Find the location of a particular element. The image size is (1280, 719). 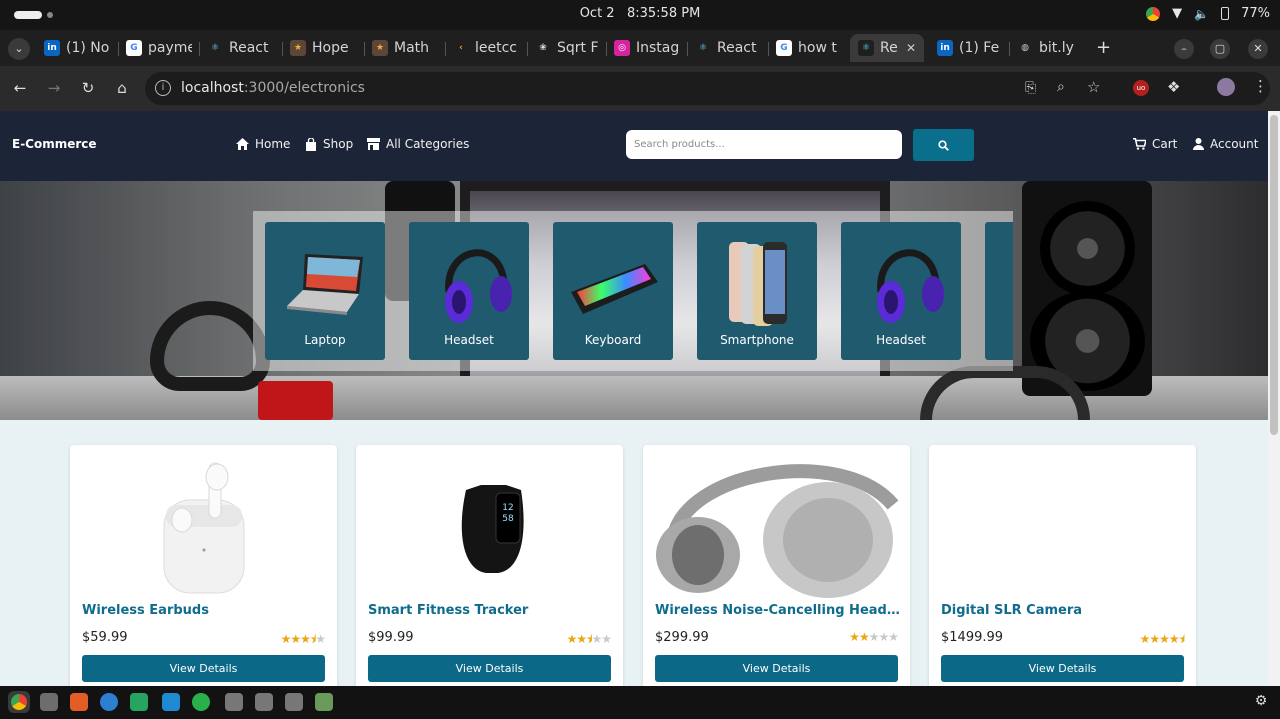

browser-tab: in (1) No is located at coordinates (77, 48).